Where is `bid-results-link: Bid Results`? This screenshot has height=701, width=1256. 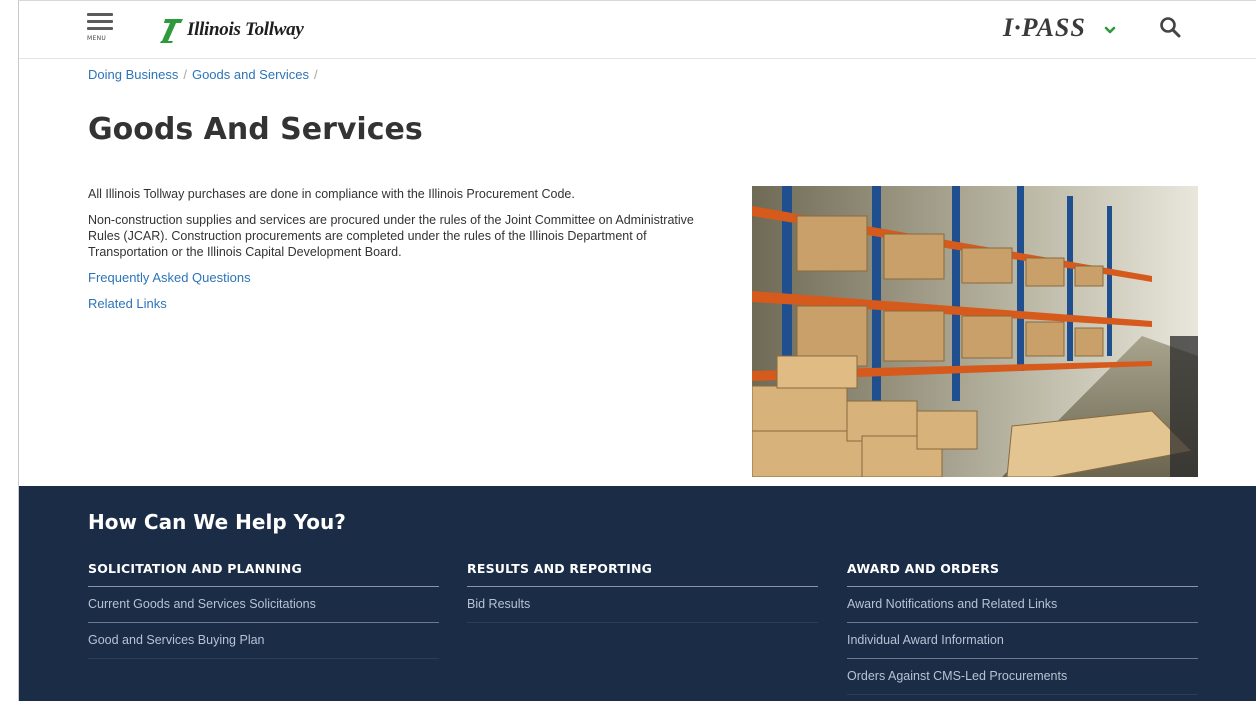
bid-results-link: Bid Results is located at coordinates (642, 605).